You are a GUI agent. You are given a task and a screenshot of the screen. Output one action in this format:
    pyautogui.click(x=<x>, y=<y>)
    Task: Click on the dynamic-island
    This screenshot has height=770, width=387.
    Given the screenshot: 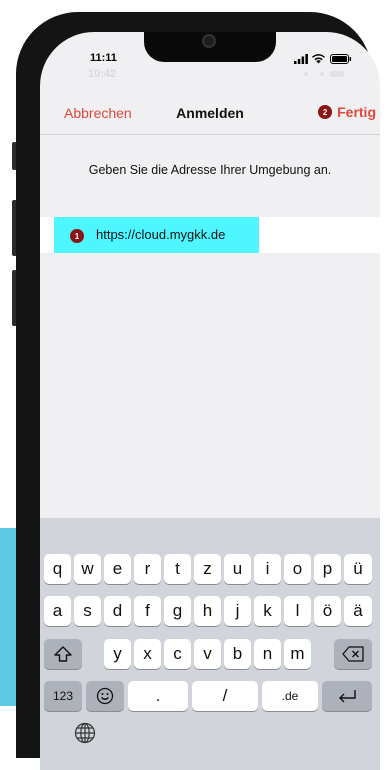 What is the action you would take?
    pyautogui.click(x=210, y=47)
    